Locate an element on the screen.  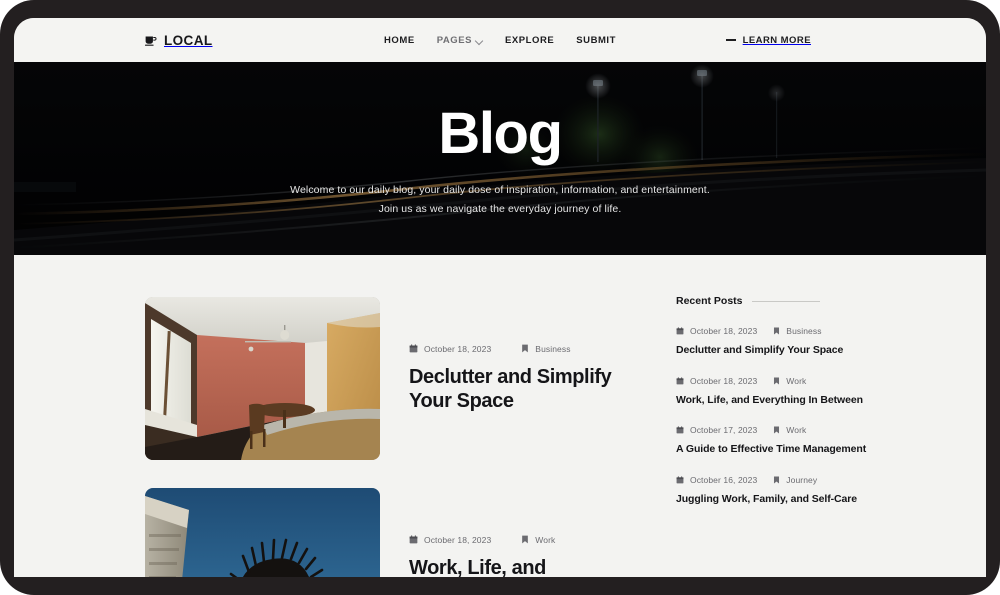
sidebar-item-meta: October 18, 2023 Business is located at coordinates (776, 331).